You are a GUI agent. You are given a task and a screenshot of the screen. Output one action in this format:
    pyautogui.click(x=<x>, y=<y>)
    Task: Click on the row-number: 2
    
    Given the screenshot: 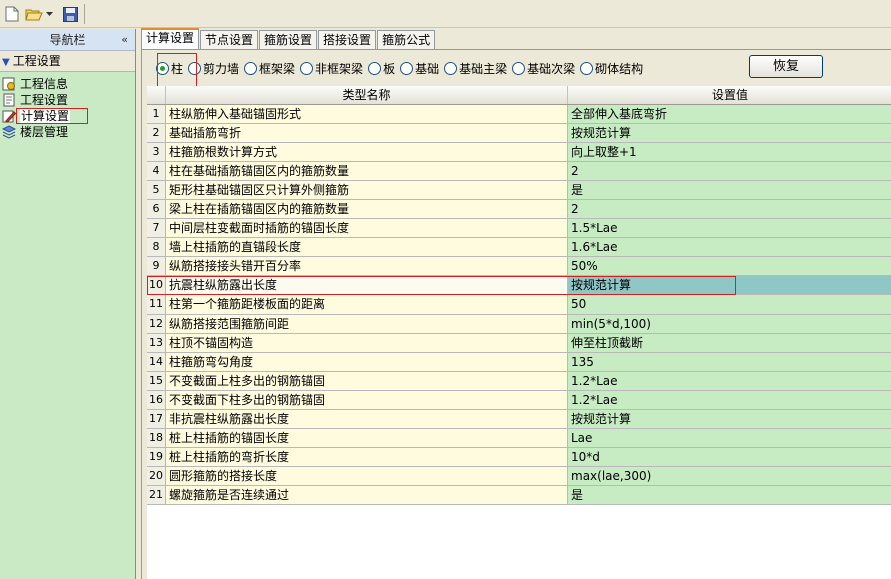 What is the action you would take?
    pyautogui.click(x=156, y=133)
    